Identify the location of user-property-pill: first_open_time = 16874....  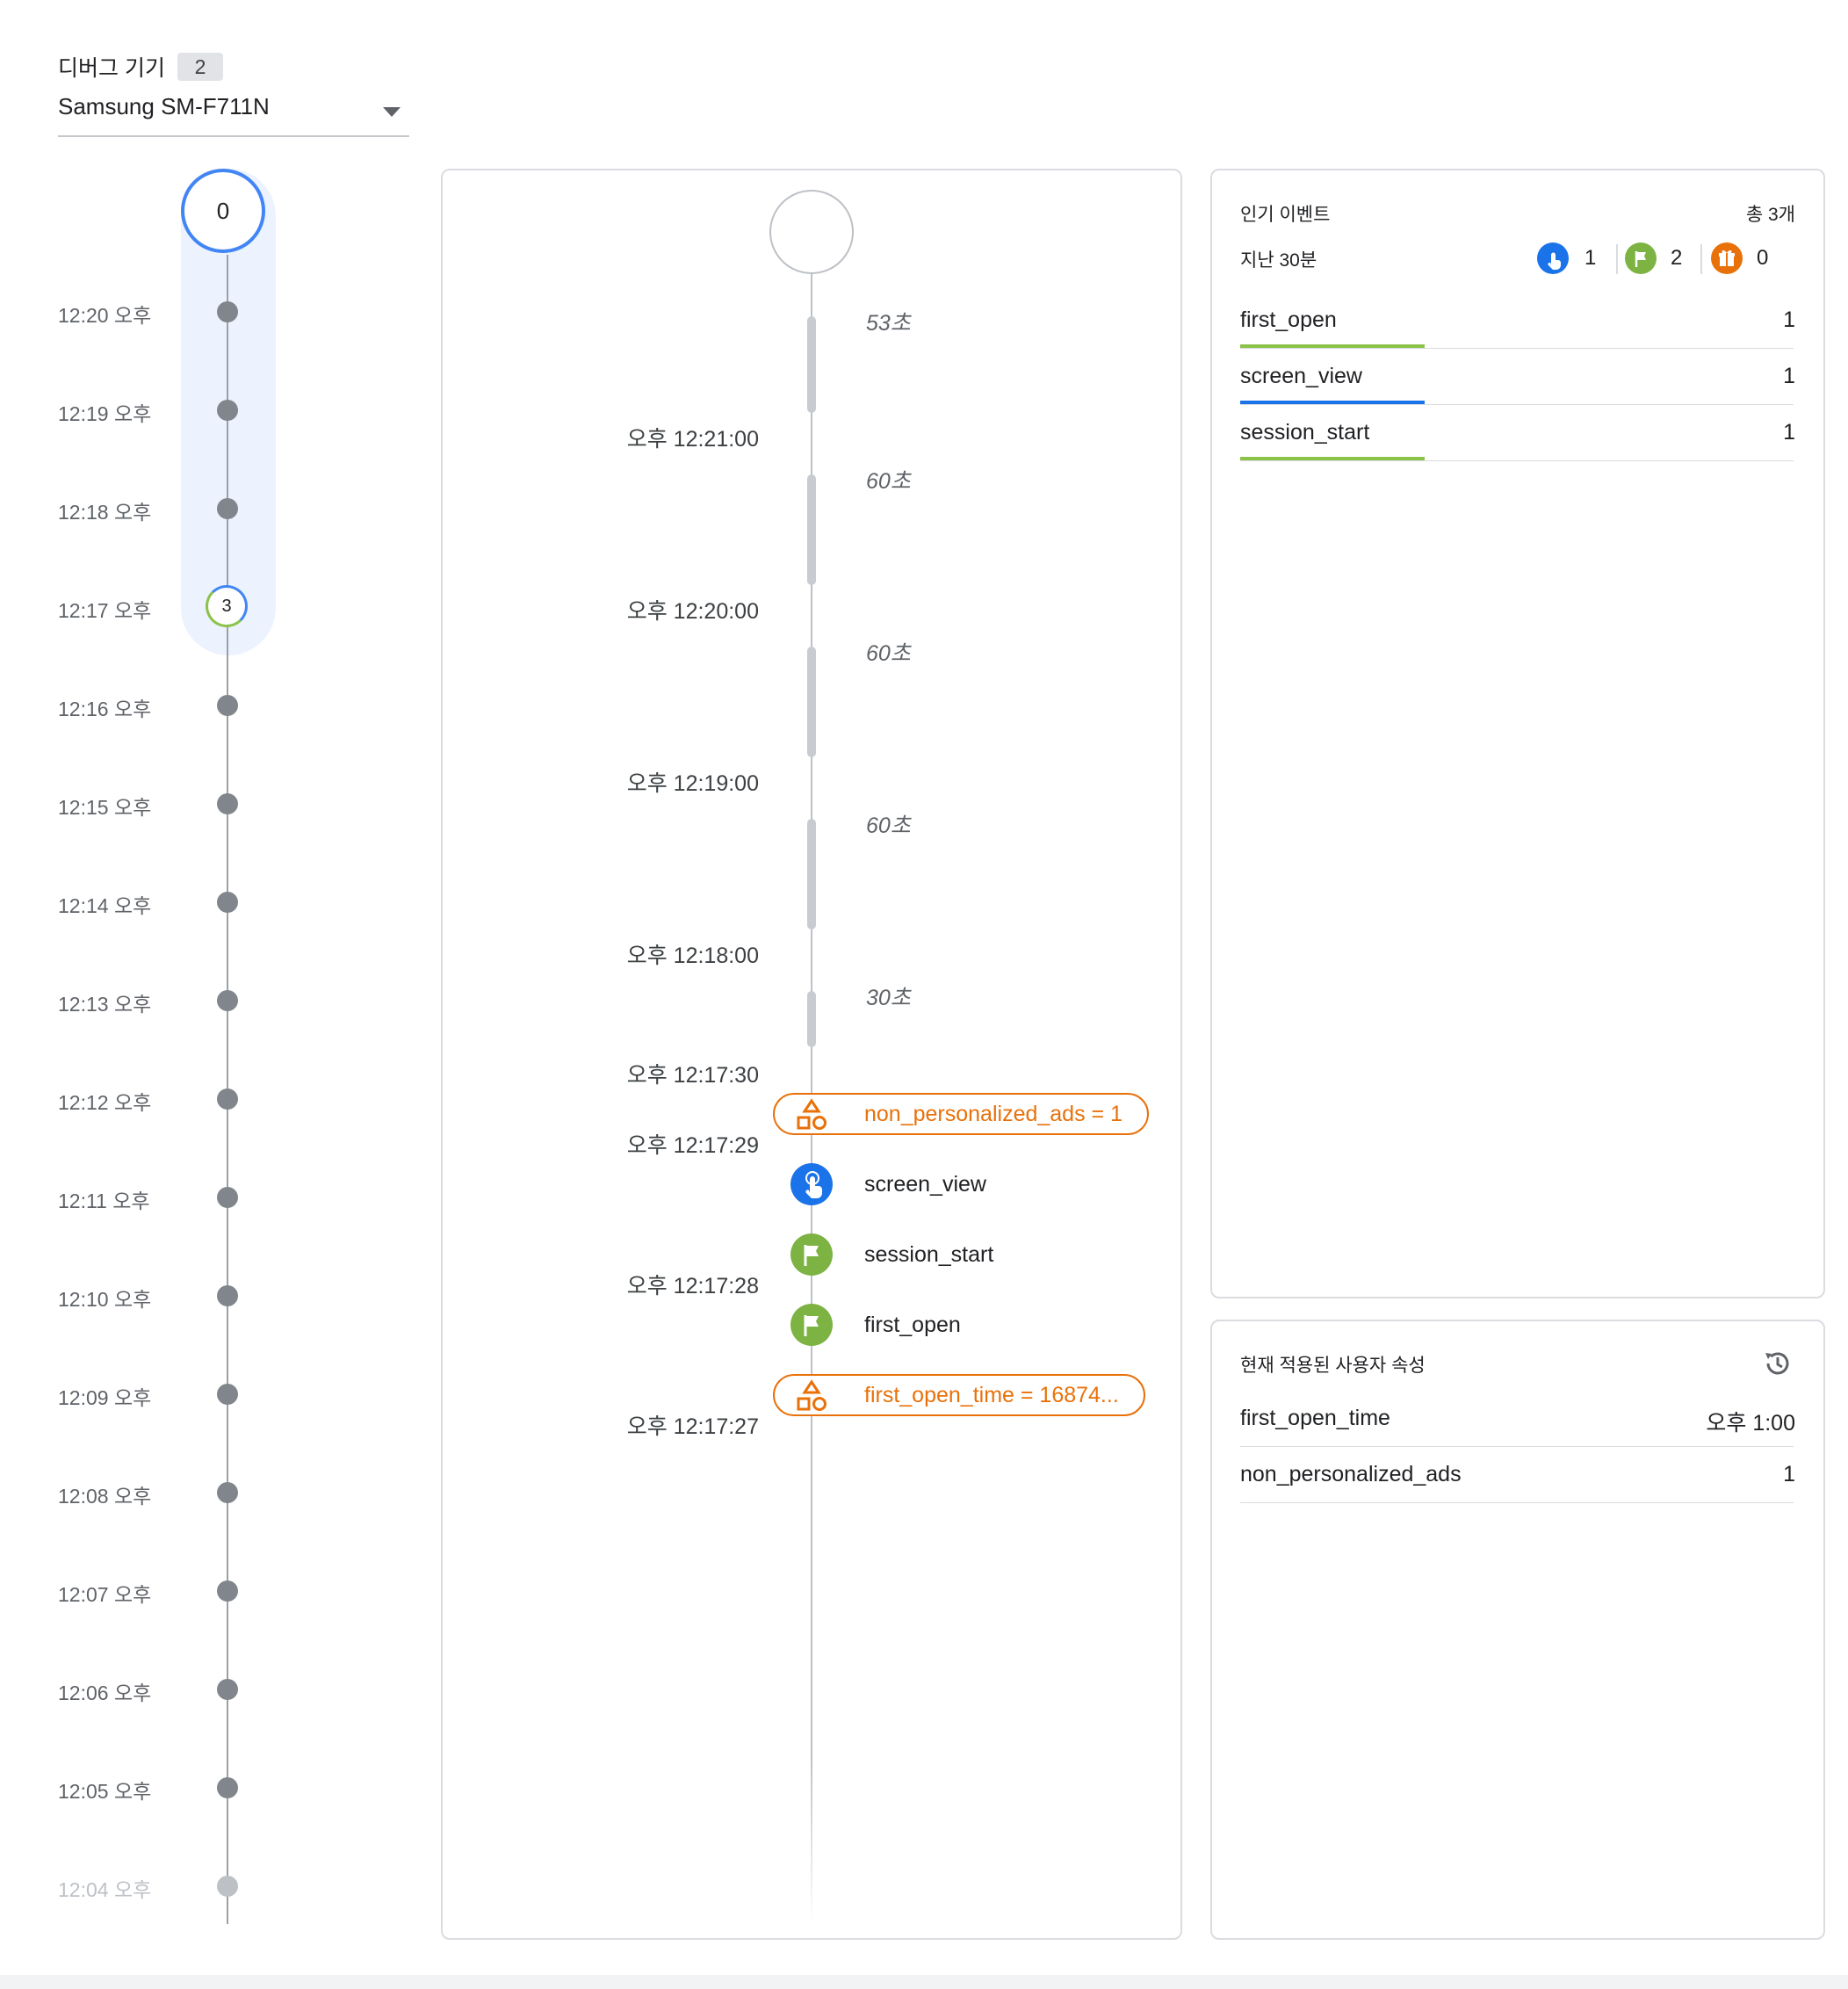
(959, 1395).